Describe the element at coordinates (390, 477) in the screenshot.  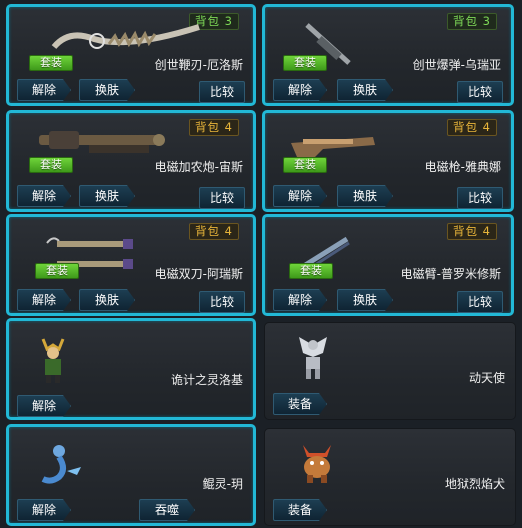
I see `spirit-card-hellhound: 地狱烈焰犬 装备` at that location.